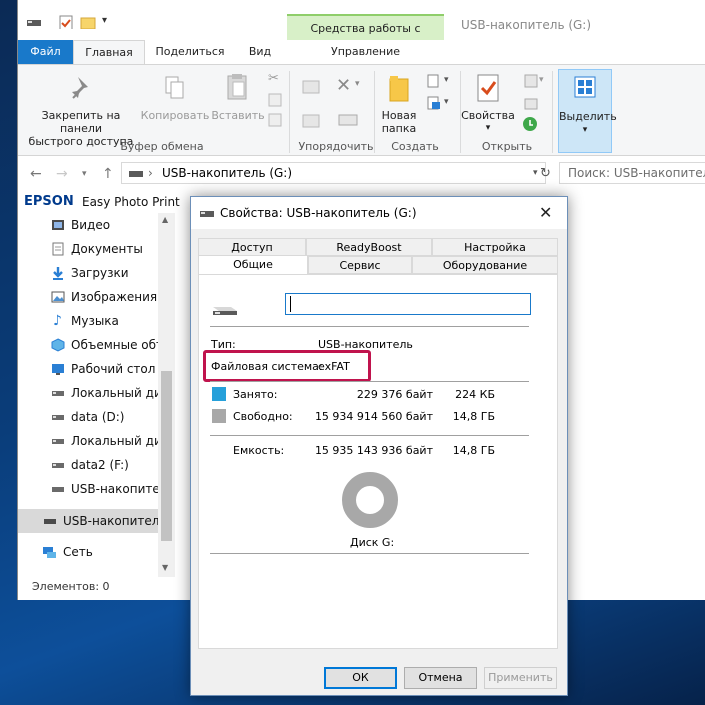 Image resolution: width=705 pixels, height=705 pixels. Describe the element at coordinates (495, 247) in the screenshot. I see `tab-customize: Настройка` at that location.